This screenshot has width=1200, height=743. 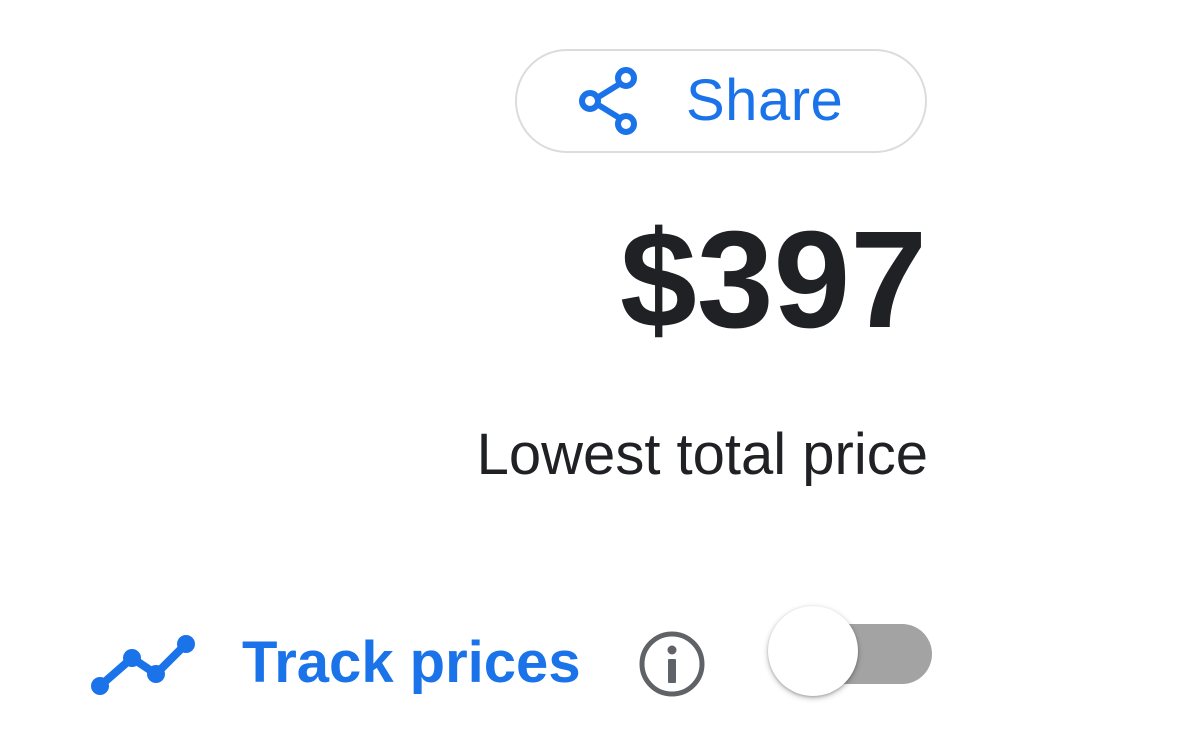 What do you see at coordinates (143, 665) in the screenshot?
I see `trending-line-icon` at bounding box center [143, 665].